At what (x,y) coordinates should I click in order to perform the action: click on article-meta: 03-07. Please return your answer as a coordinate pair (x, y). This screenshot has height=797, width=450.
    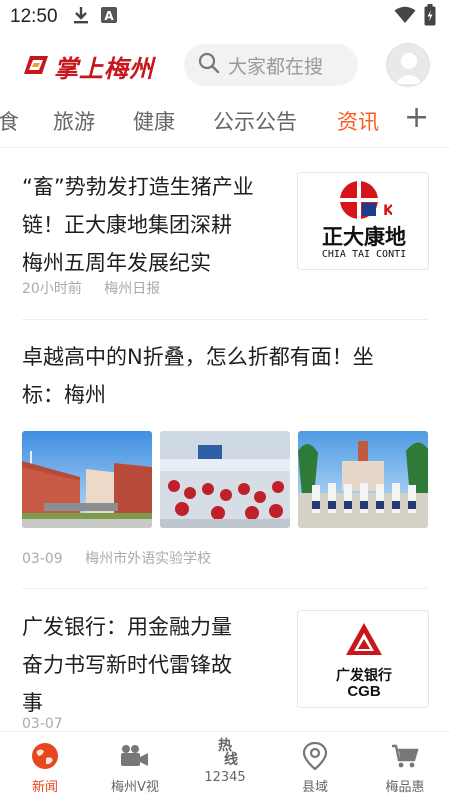
    Looking at the image, I should click on (51, 723).